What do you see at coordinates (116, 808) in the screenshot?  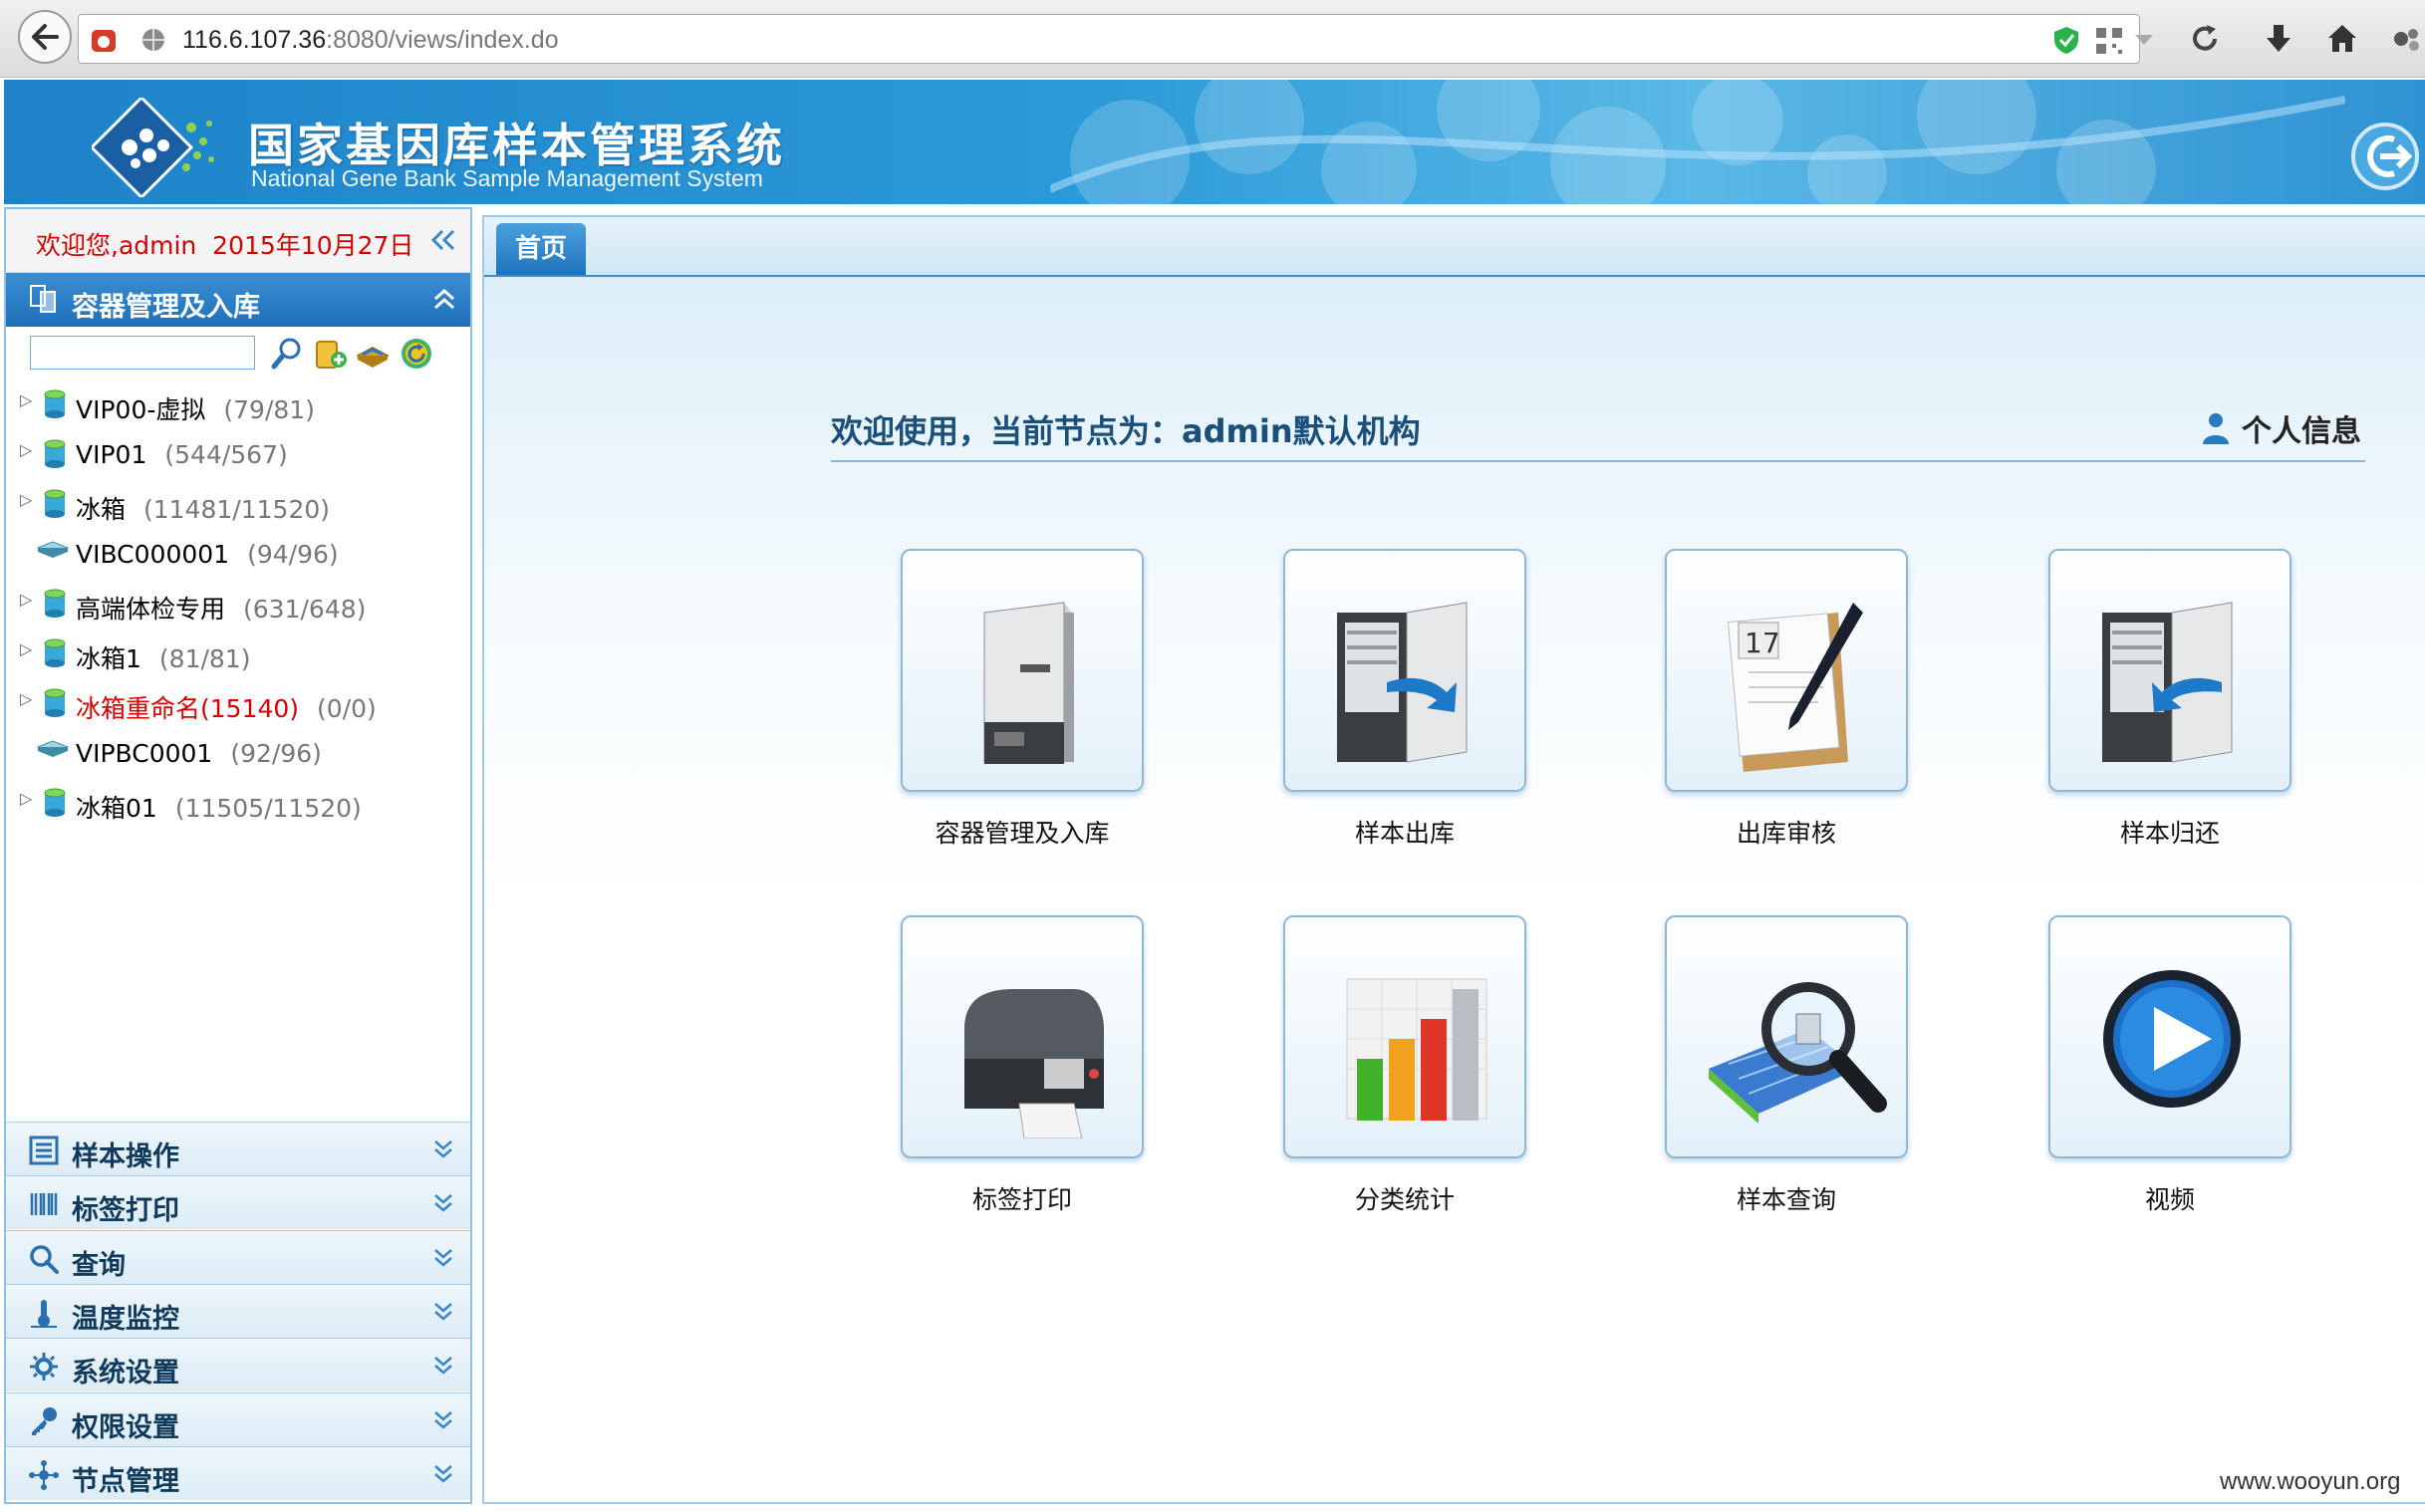 I see `tree-item-name: 冰箱01` at bounding box center [116, 808].